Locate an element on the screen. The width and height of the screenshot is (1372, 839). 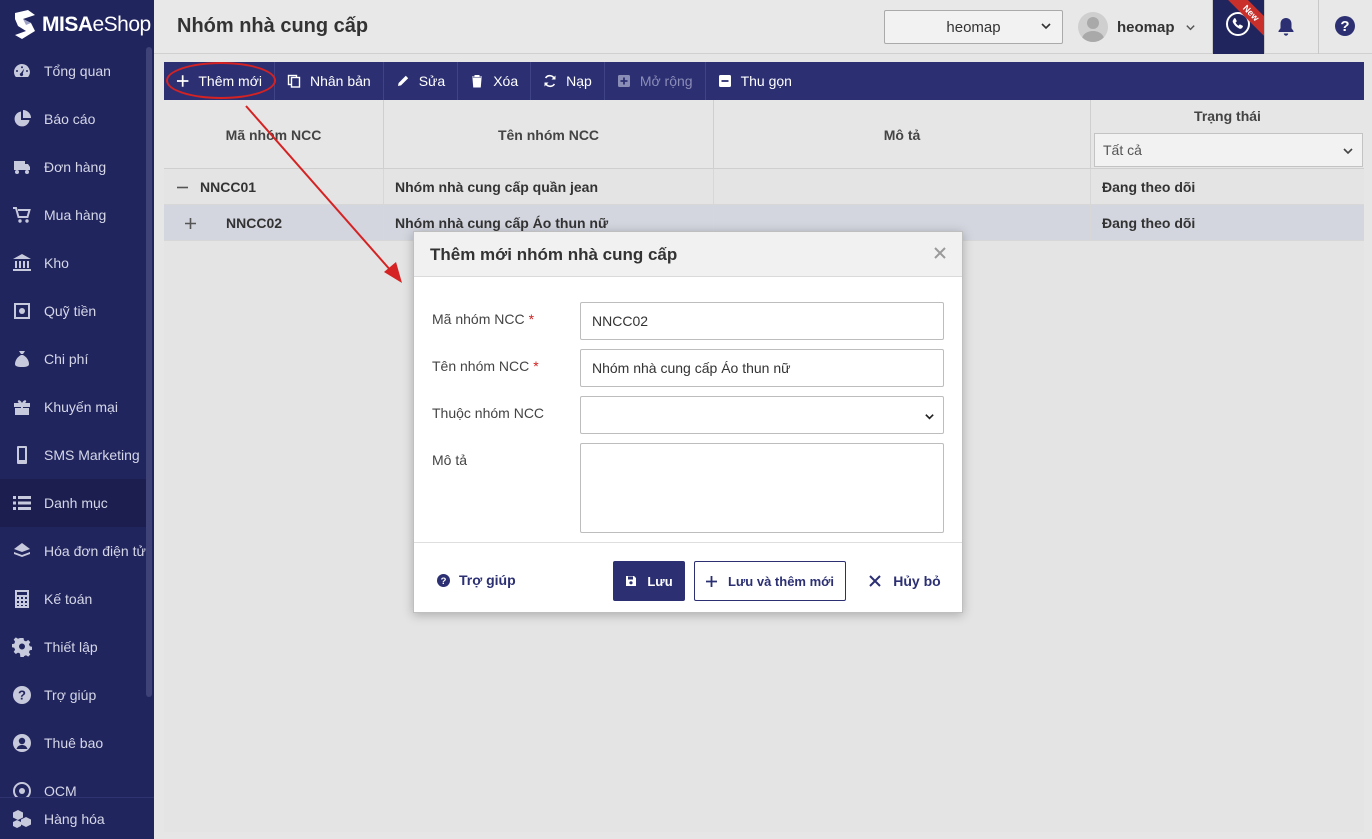
help-button: ? is located at coordinates (1345, 26).